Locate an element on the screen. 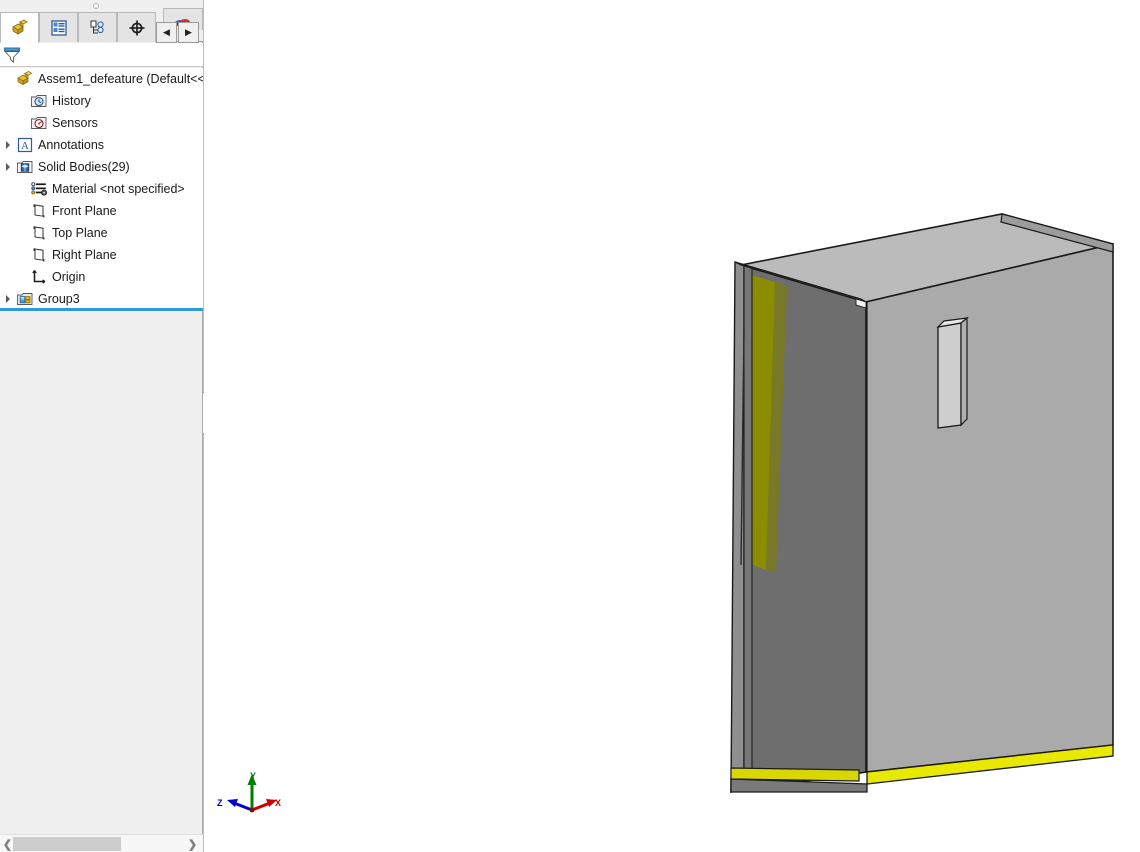  tree-row-right-plane: Right Plane is located at coordinates (101, 255).